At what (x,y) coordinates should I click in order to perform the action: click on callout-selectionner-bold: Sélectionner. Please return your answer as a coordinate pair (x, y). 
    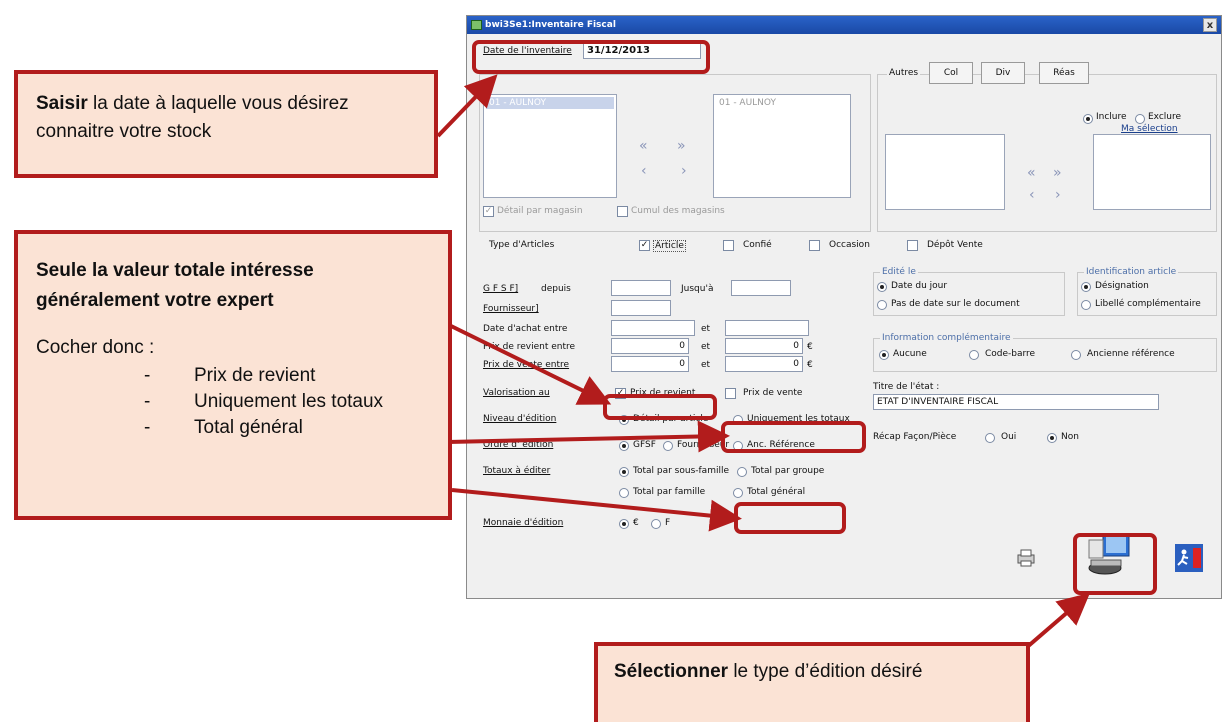
    Looking at the image, I should click on (671, 671).